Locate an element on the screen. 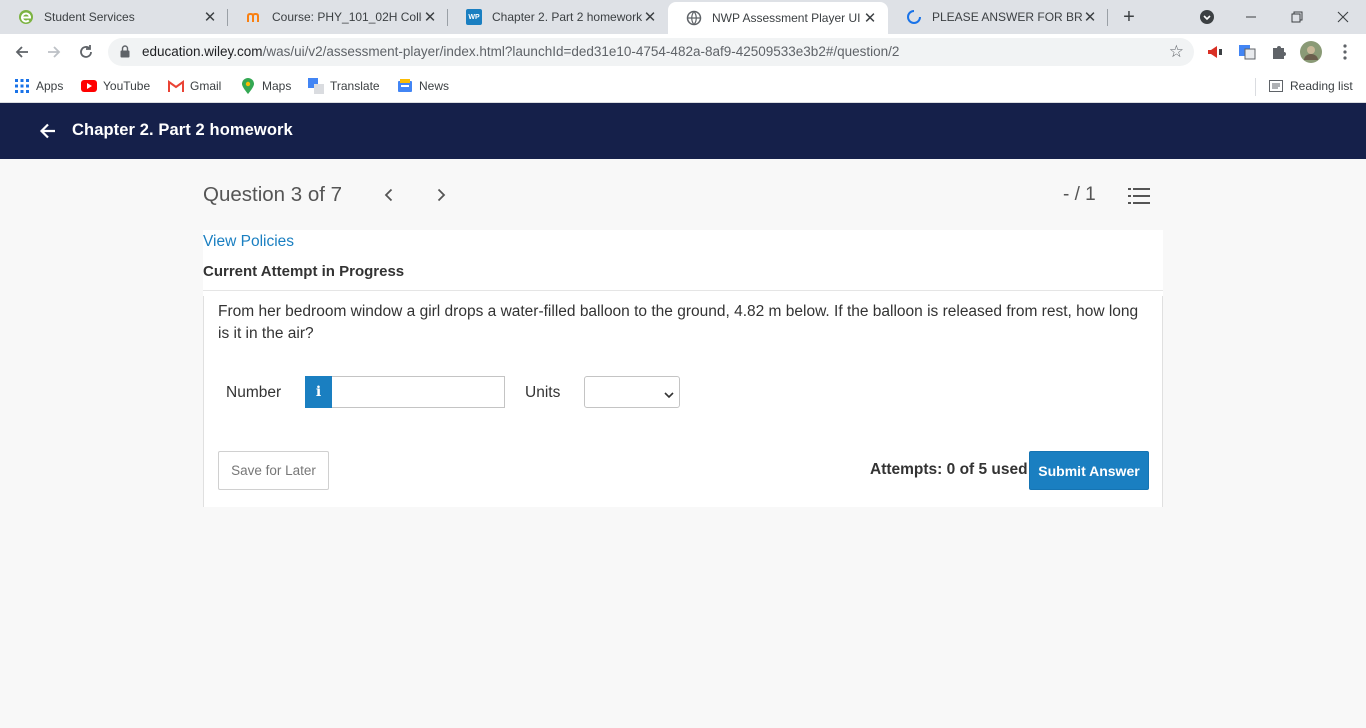 The width and height of the screenshot is (1366, 728). new-tab-button: + is located at coordinates (1129, 17).